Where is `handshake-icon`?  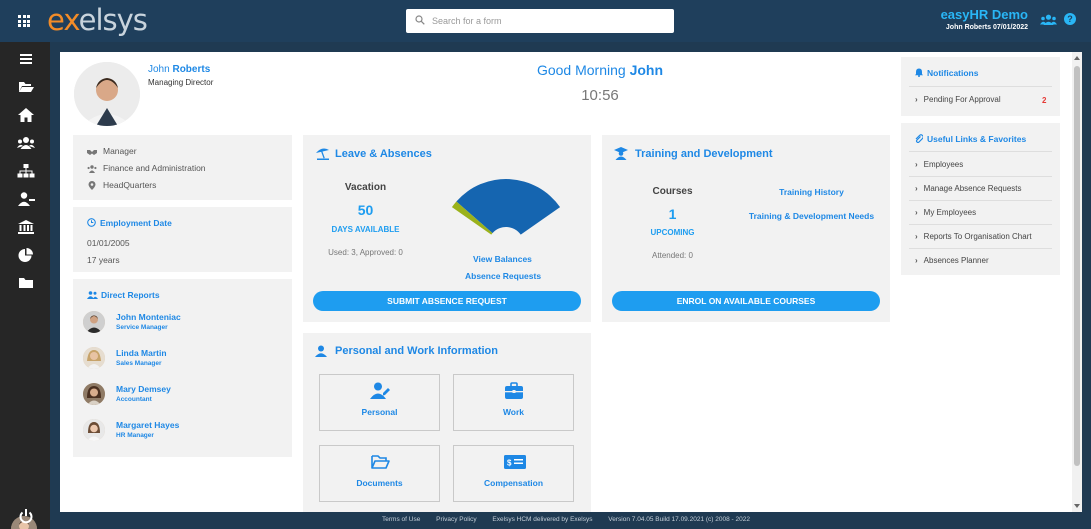 handshake-icon is located at coordinates (92, 152).